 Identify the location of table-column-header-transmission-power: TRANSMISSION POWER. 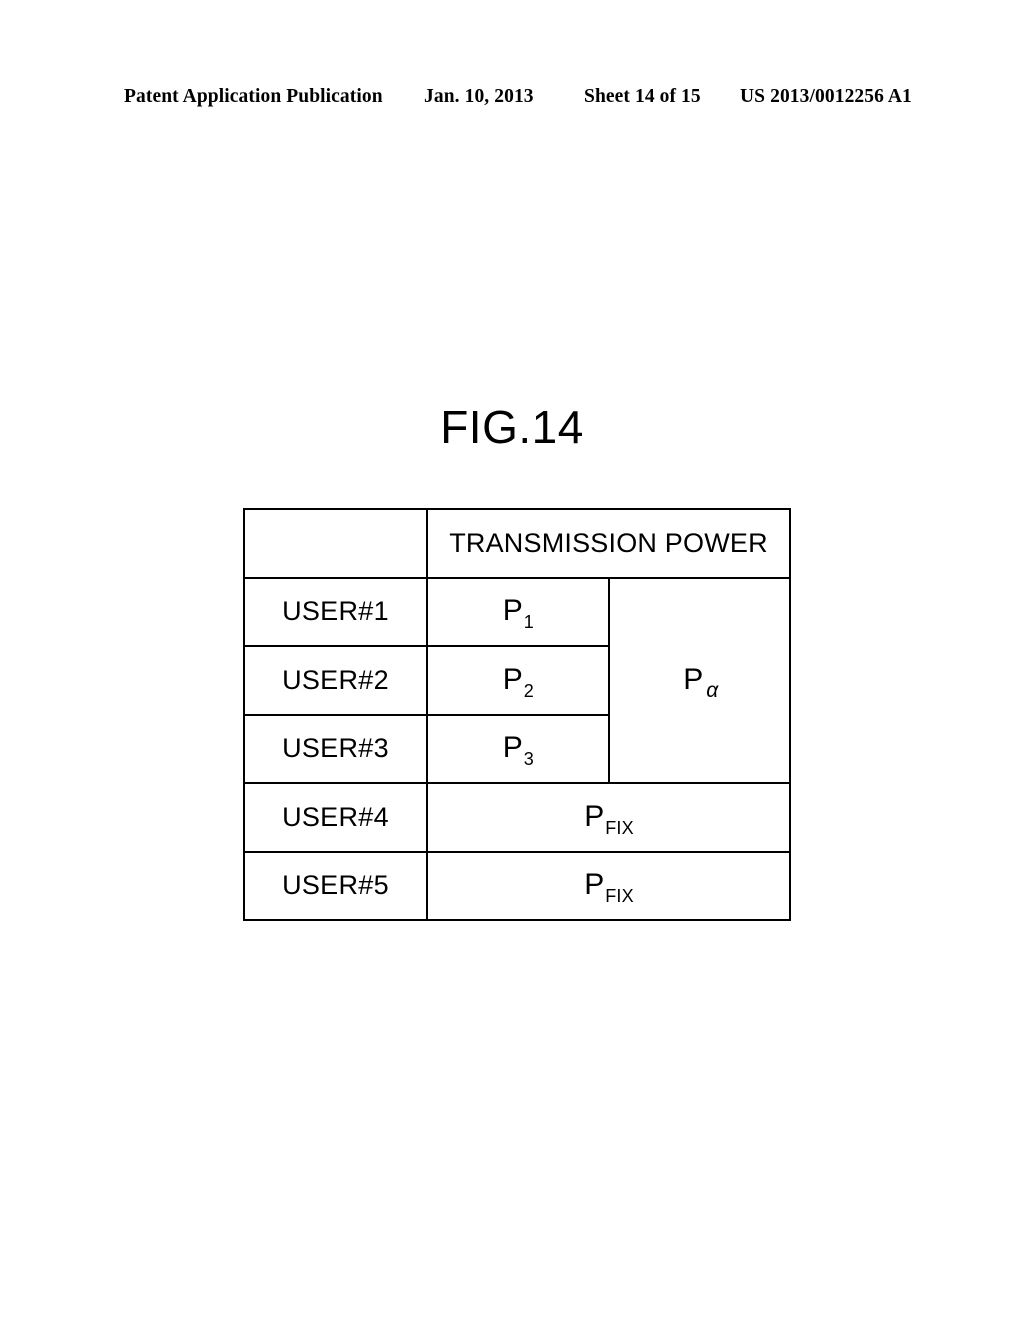
(608, 543).